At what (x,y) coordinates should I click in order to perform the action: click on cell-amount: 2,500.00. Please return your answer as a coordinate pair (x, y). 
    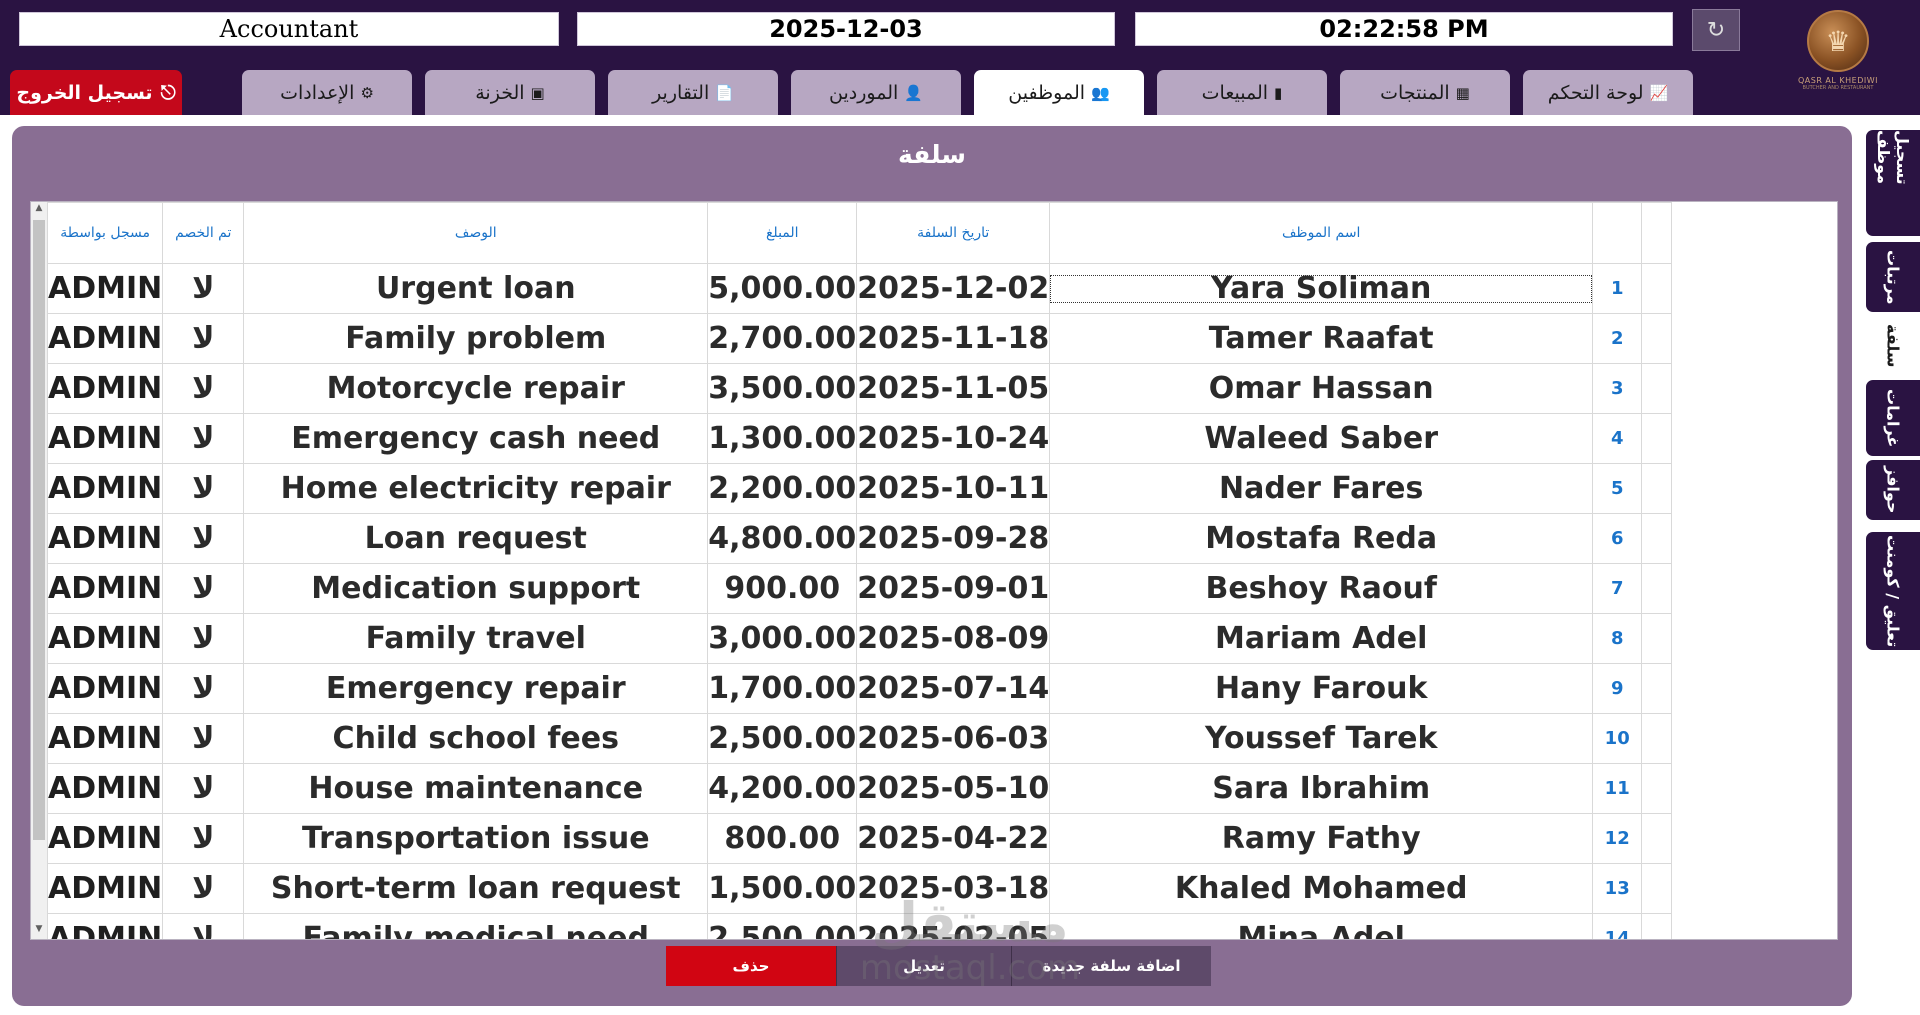
    Looking at the image, I should click on (782, 926).